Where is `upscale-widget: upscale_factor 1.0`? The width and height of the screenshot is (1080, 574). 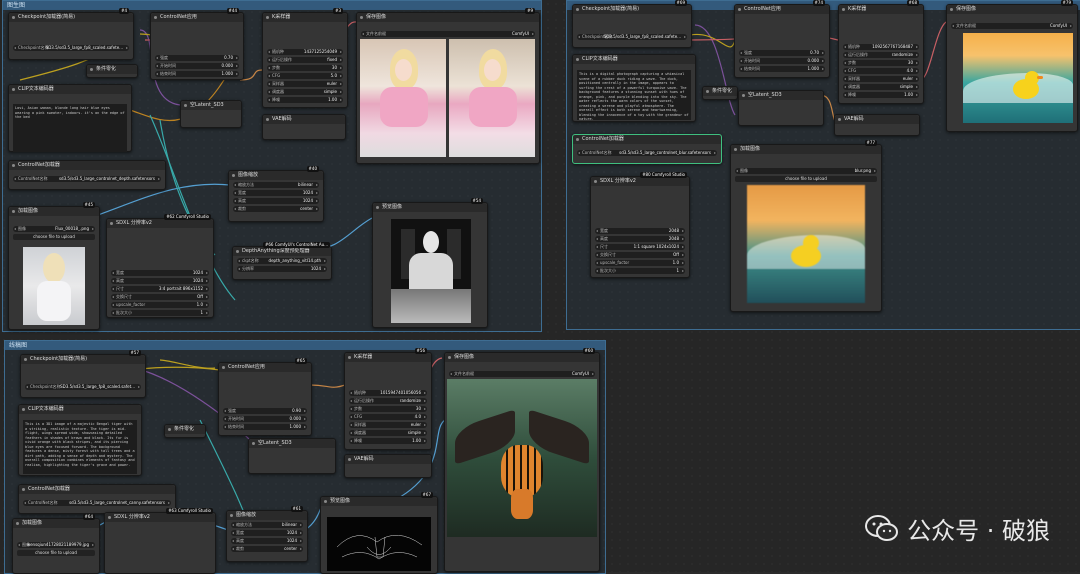 upscale-widget: upscale_factor 1.0 is located at coordinates (160, 305).